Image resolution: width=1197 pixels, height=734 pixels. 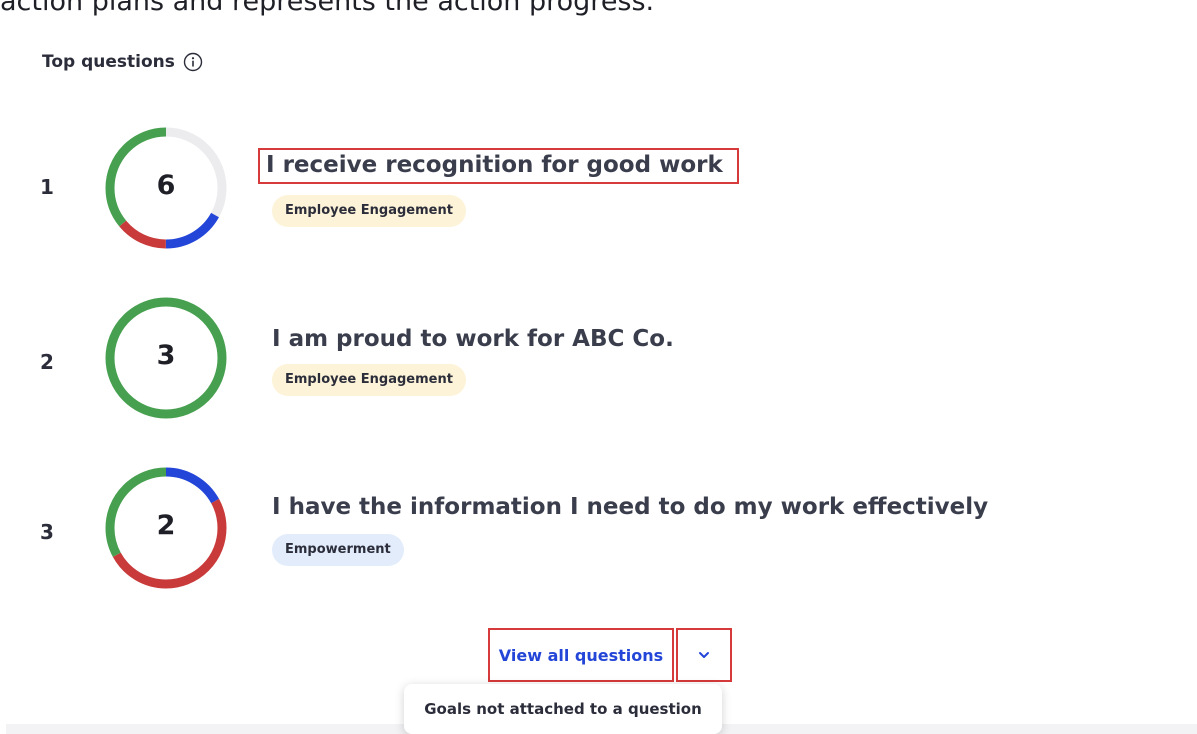 What do you see at coordinates (47, 362) in the screenshot?
I see `question-rank: 2` at bounding box center [47, 362].